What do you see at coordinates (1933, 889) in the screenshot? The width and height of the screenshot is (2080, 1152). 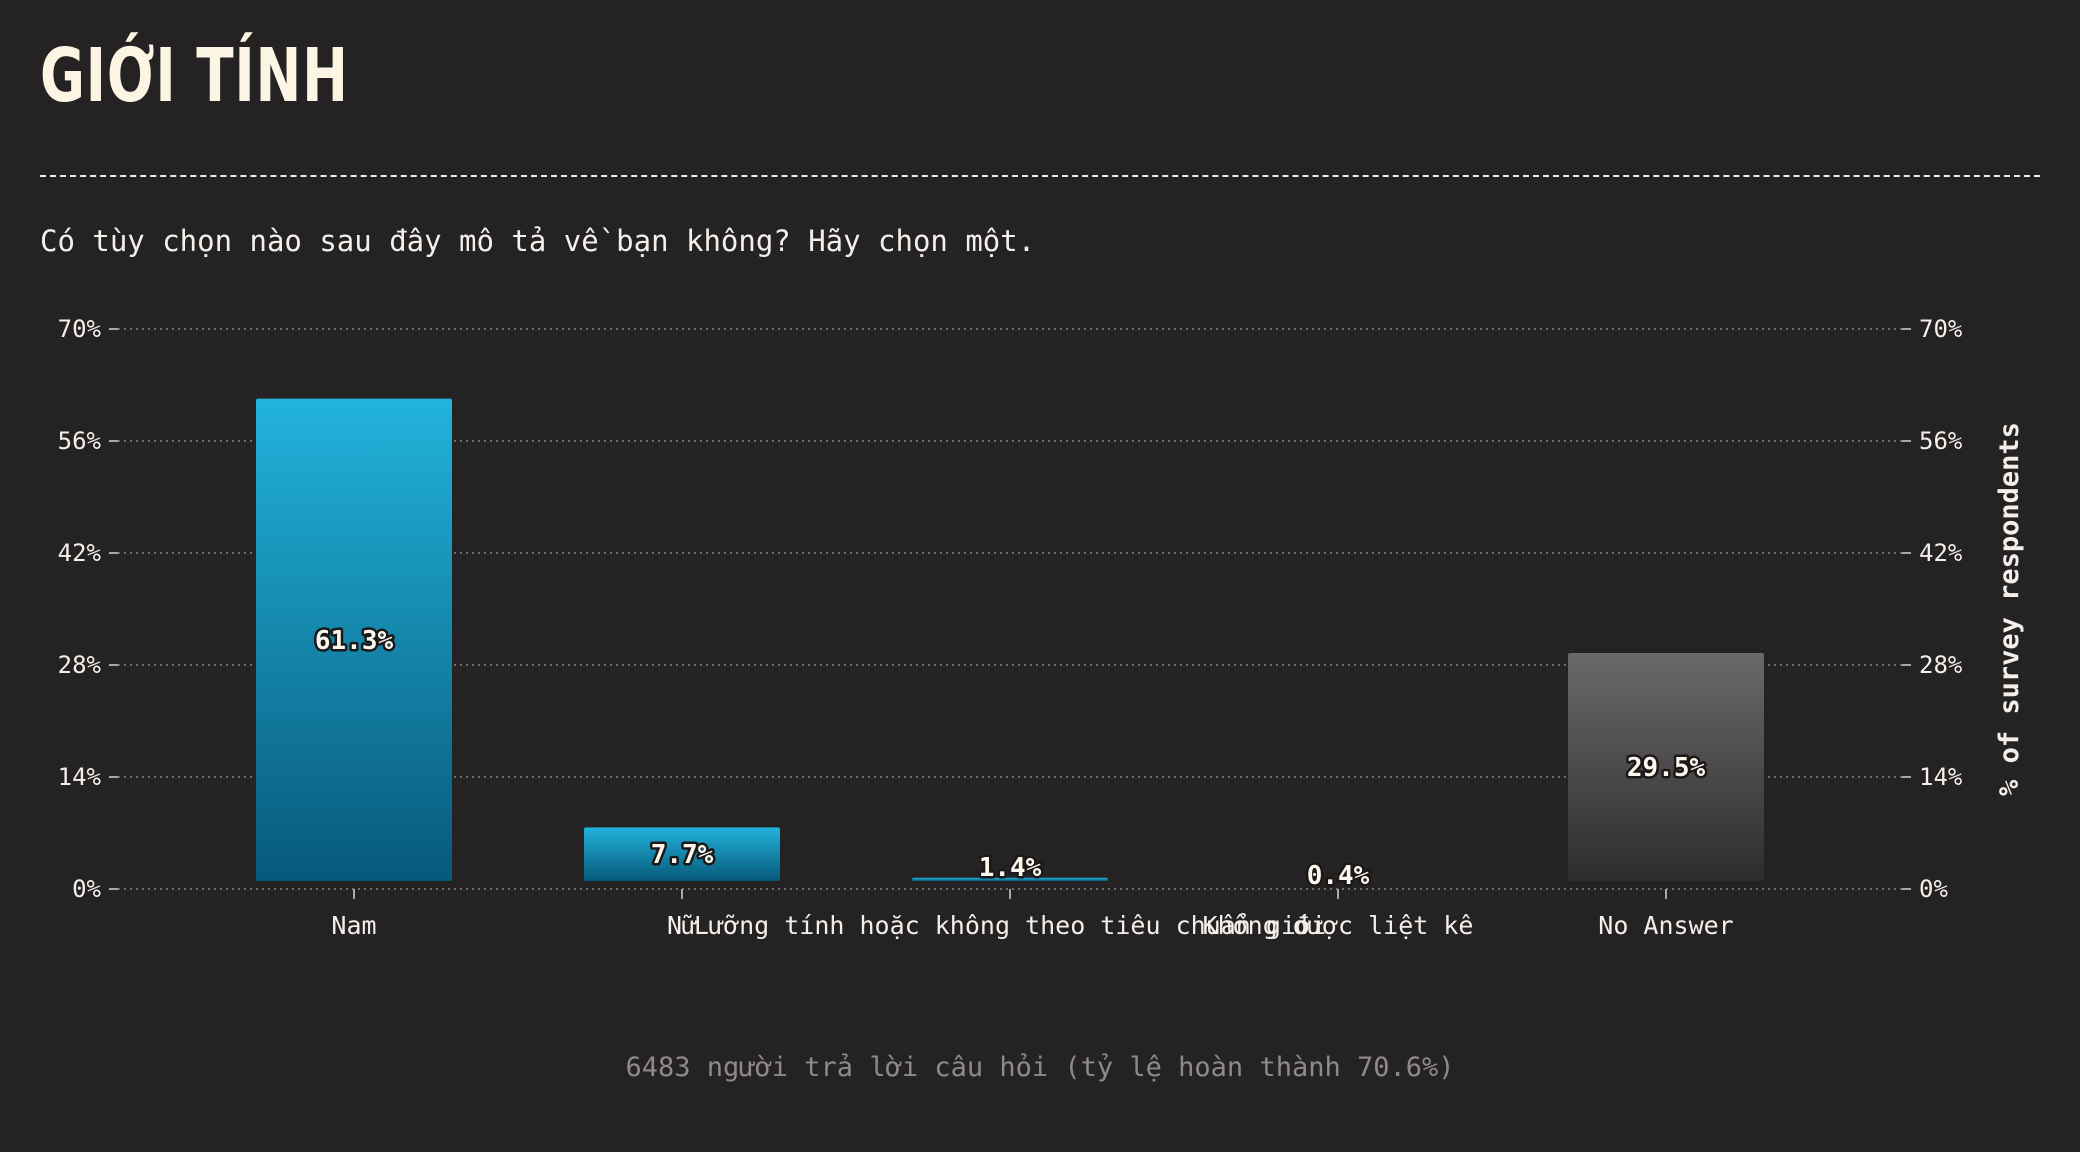 I see `y-tick-label-right: 0%` at bounding box center [1933, 889].